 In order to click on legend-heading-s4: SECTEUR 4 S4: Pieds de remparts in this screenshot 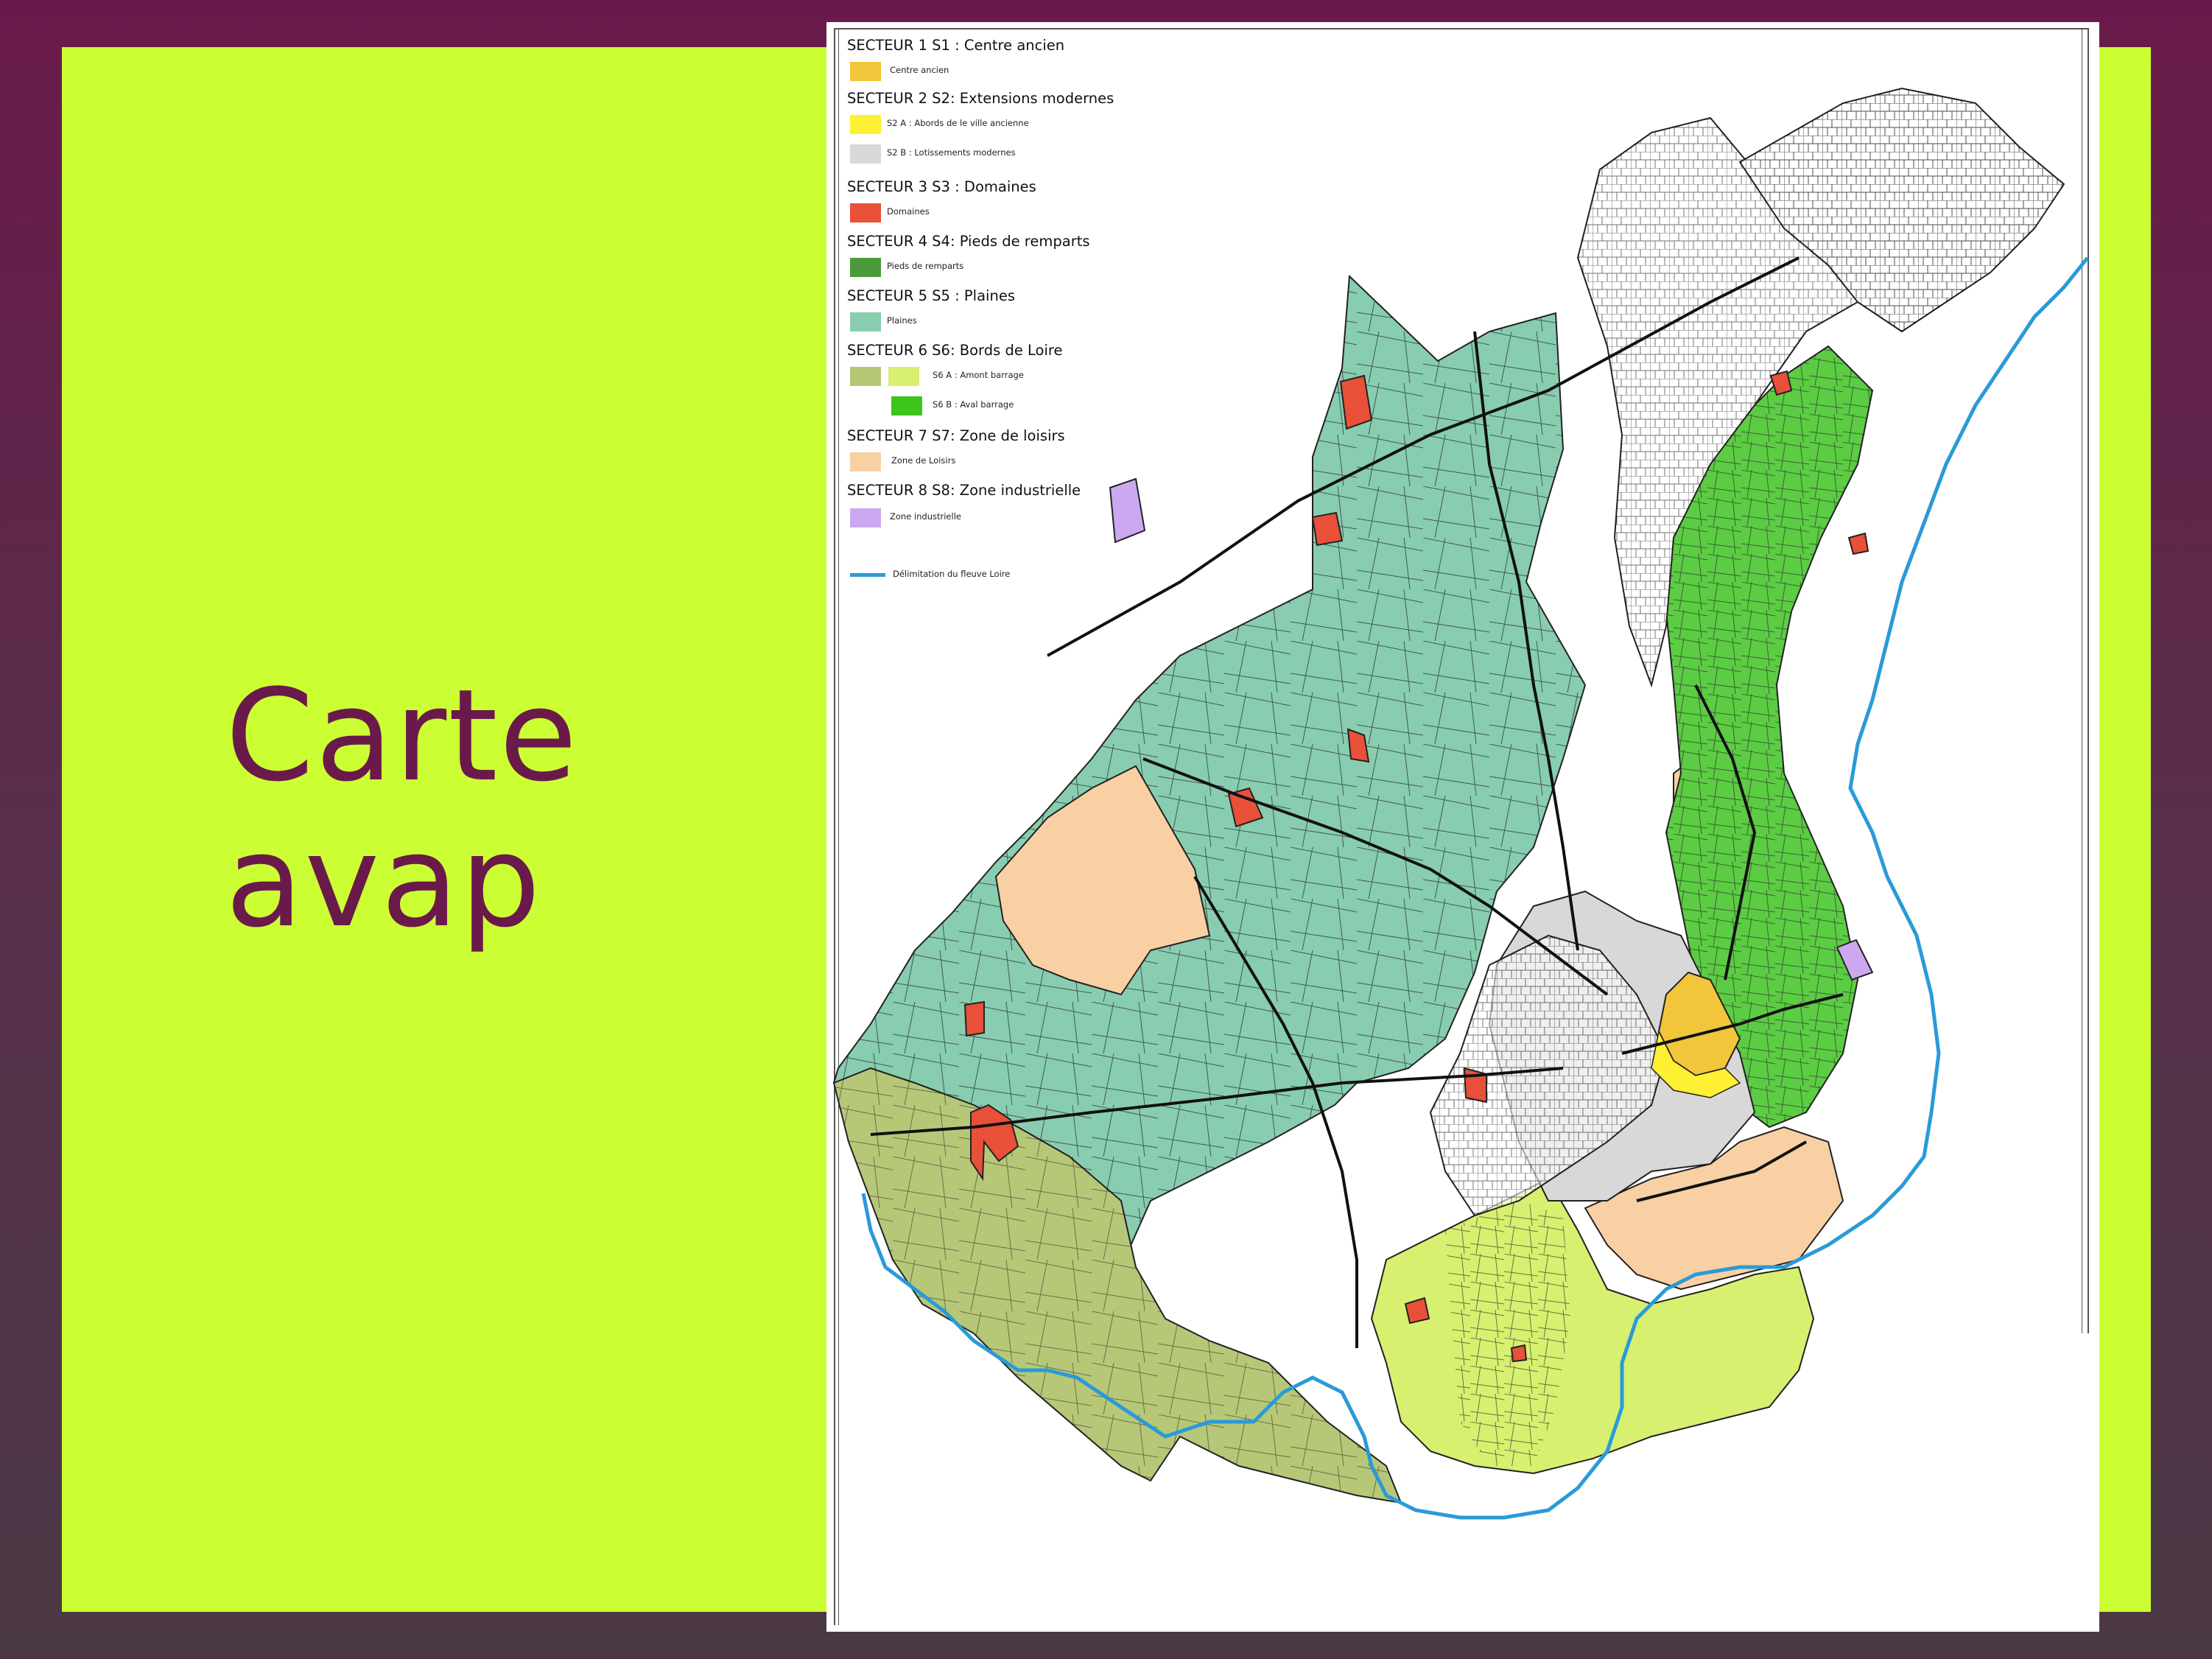, I will do `click(968, 242)`.